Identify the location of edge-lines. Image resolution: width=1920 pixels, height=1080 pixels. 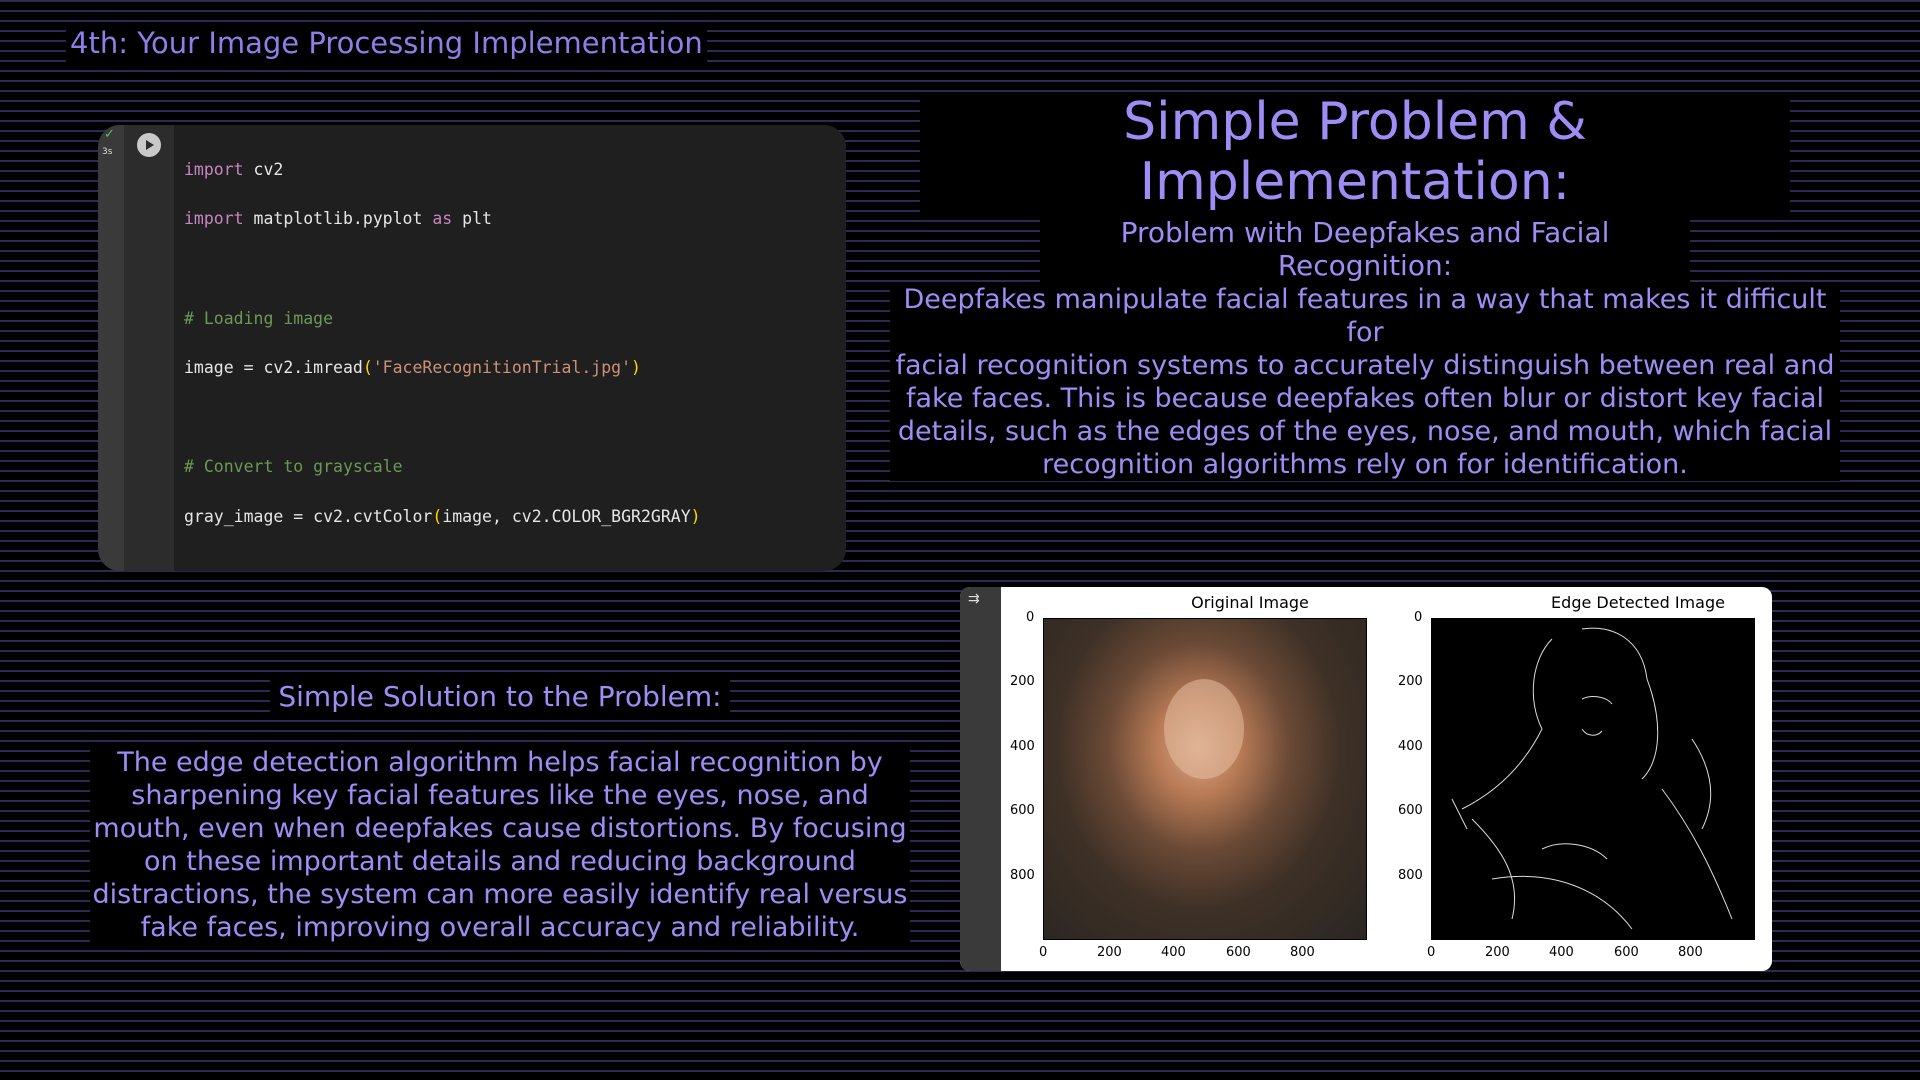
(1592, 778).